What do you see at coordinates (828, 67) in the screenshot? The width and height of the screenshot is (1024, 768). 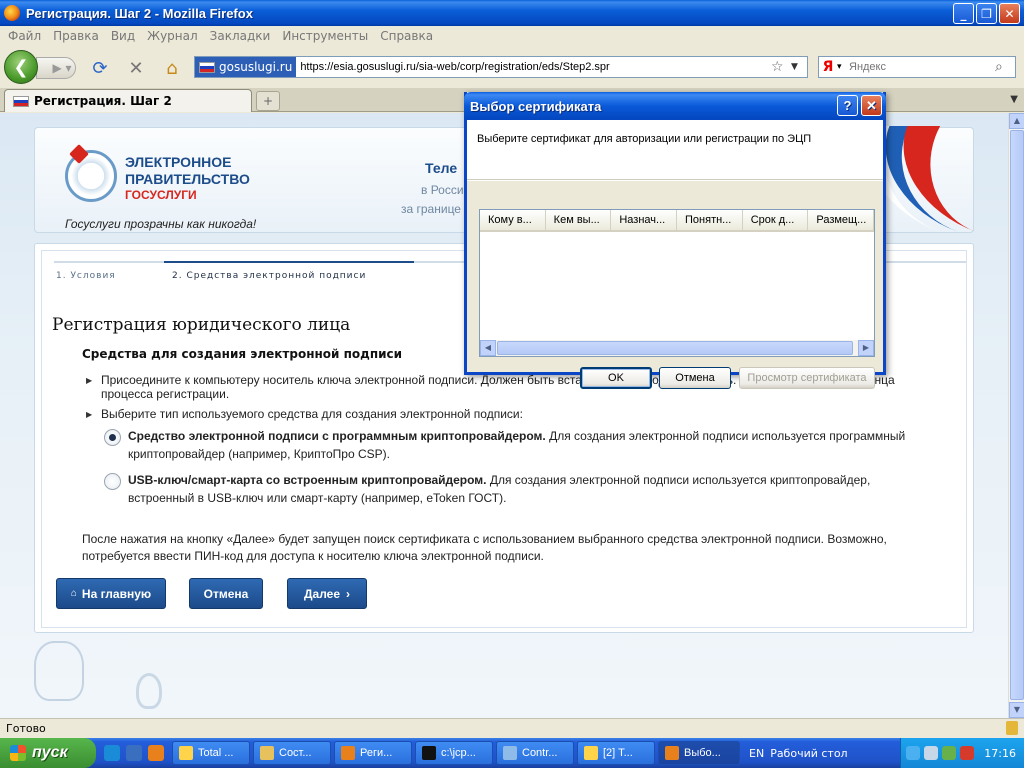 I see `yandex-logo-icon: Я` at bounding box center [828, 67].